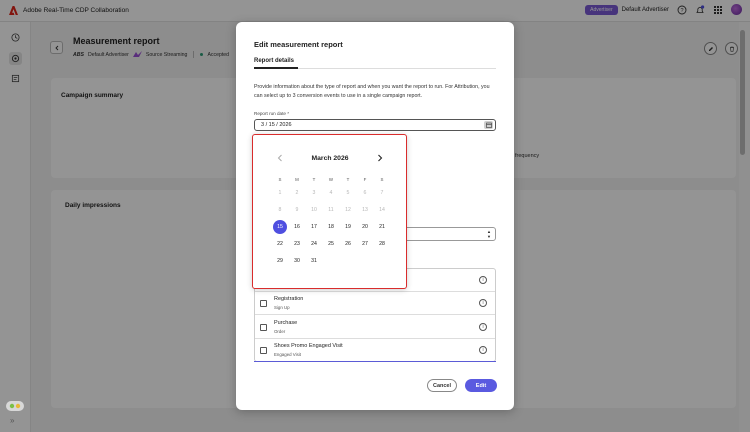  Describe the element at coordinates (297, 261) in the screenshot. I see `calendar-day: 30` at that location.